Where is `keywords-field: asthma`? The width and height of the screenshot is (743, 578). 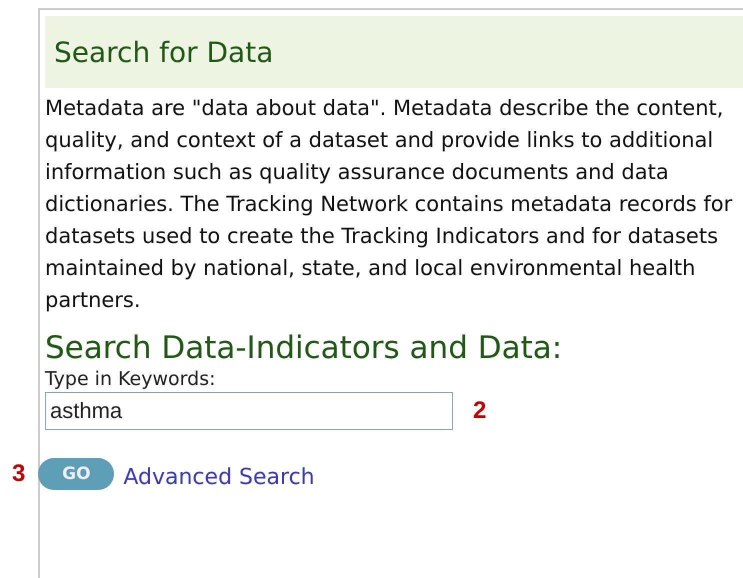
keywords-field: asthma is located at coordinates (249, 411).